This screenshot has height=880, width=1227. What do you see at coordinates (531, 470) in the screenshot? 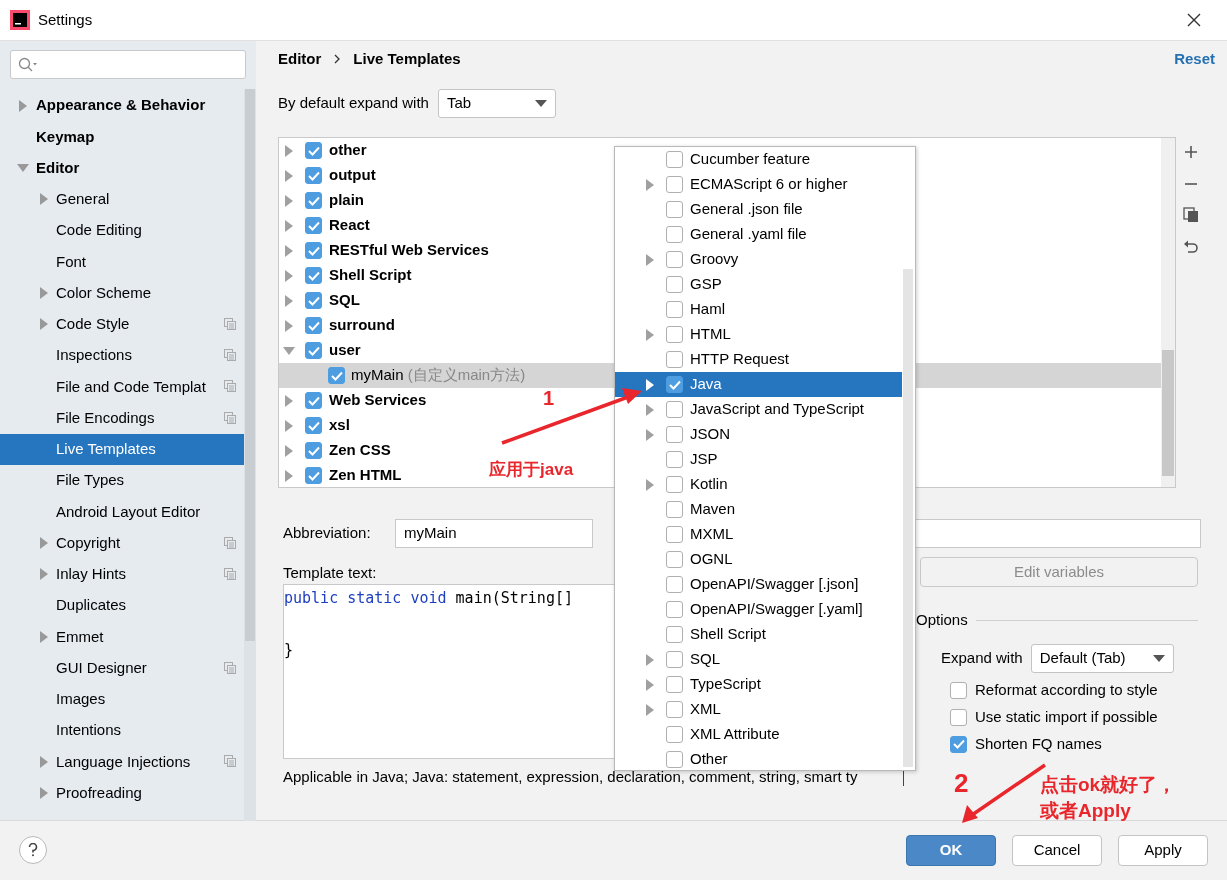
I see `annotation-text: 应用于java` at bounding box center [531, 470].